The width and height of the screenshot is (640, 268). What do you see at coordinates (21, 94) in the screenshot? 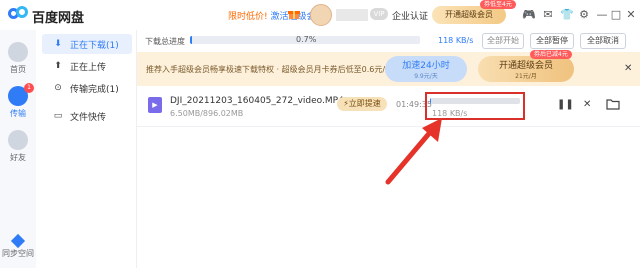
I see `transfer-icon: 1` at bounding box center [21, 94].